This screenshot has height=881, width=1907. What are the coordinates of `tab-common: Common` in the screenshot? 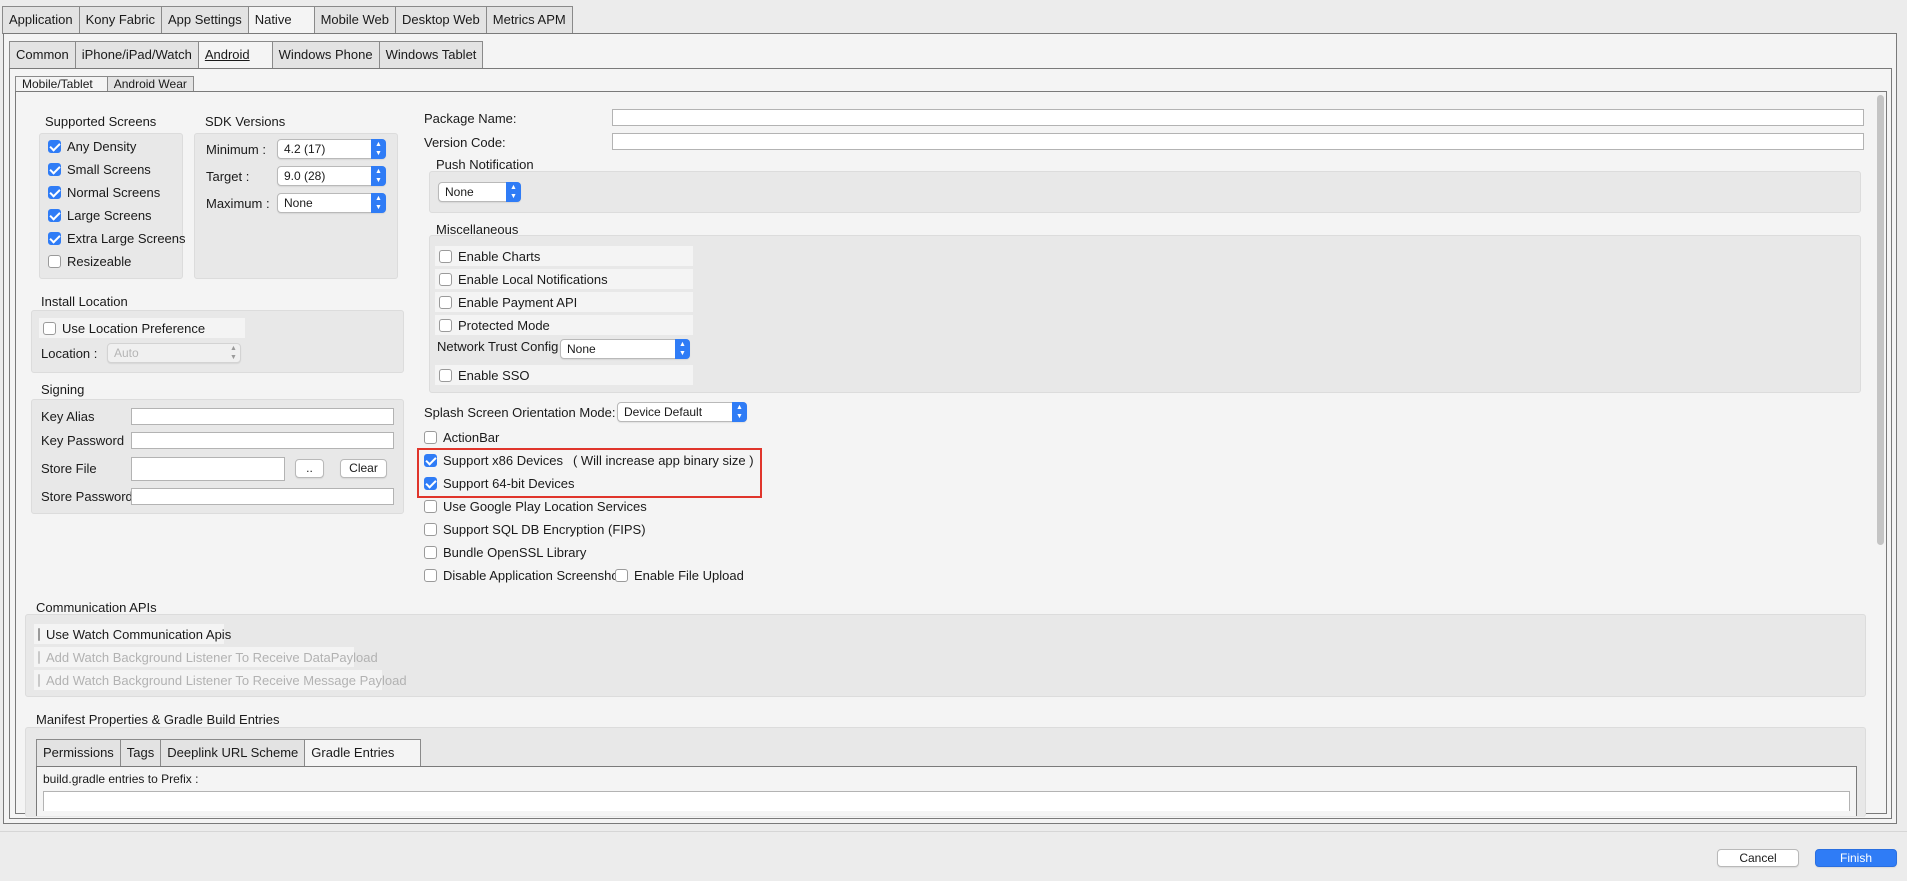 It's located at (42, 55).